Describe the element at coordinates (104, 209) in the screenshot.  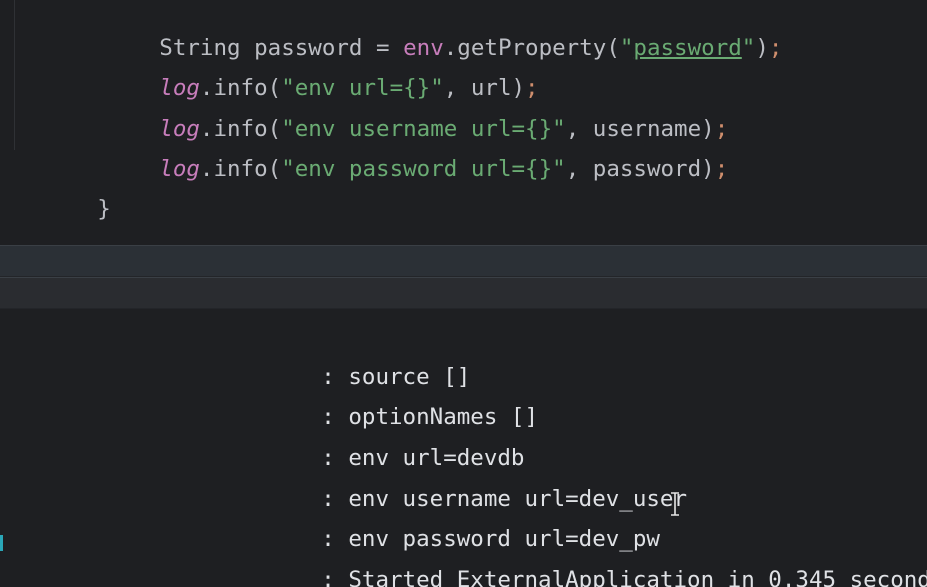
I see `closing-brace: }` at that location.